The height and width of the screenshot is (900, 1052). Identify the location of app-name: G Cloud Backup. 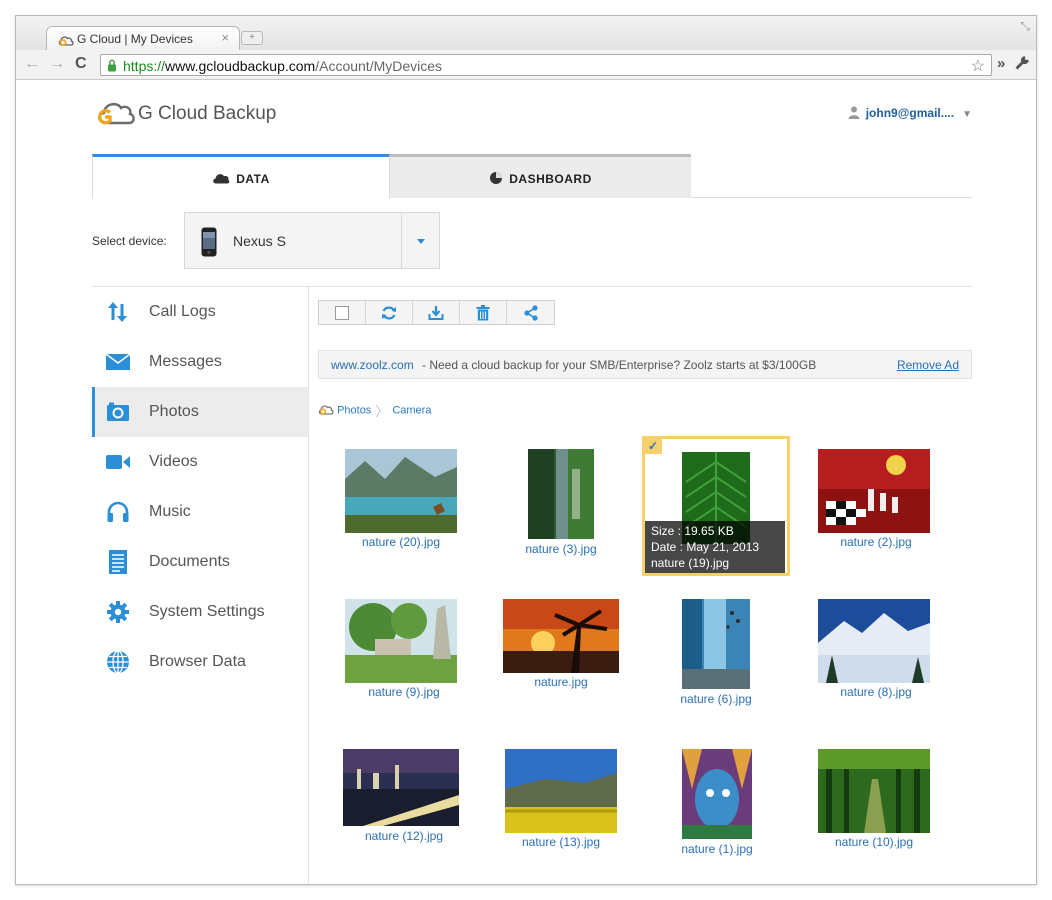
(207, 113).